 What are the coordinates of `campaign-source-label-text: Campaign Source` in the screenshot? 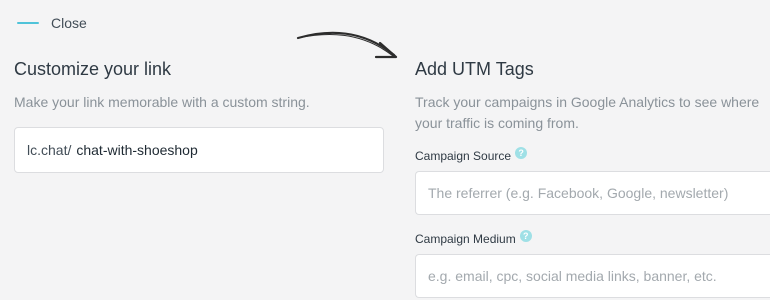 It's located at (463, 156).